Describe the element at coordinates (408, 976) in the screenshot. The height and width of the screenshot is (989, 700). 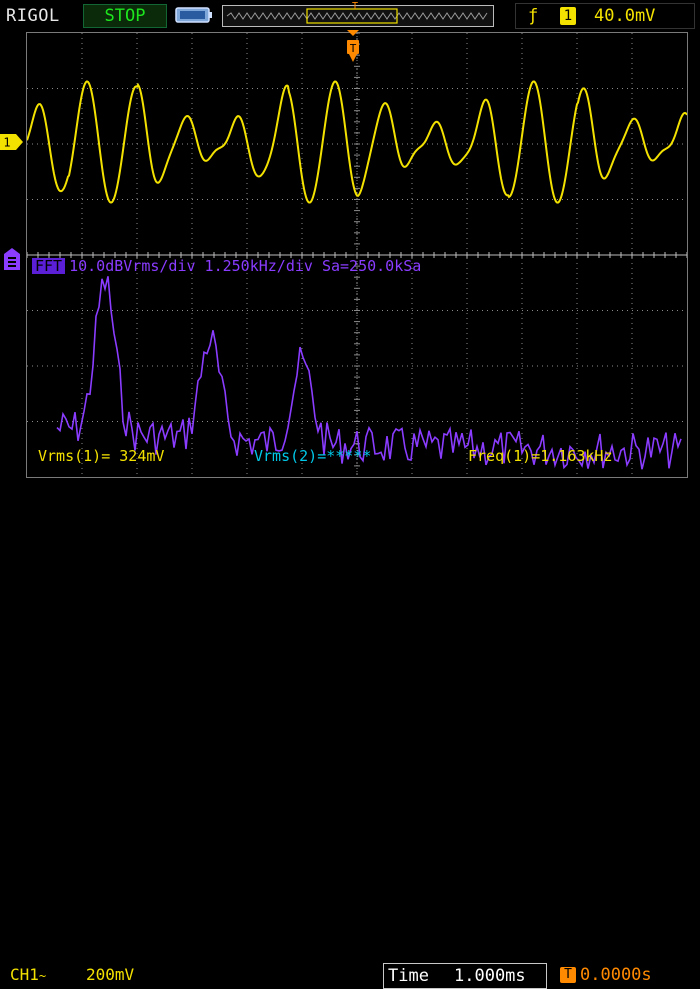
I see `timebase-label: Time` at that location.